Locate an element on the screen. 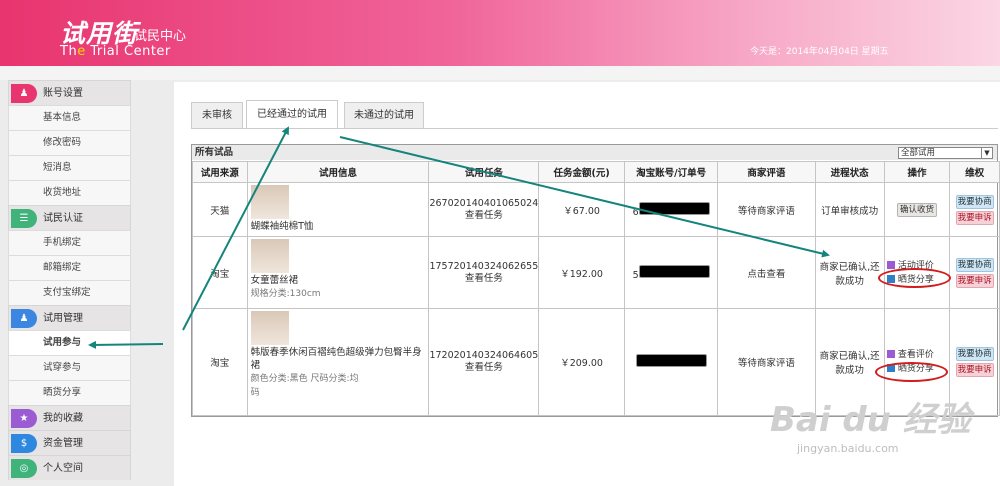 Image resolution: width=1000 pixels, height=486 pixels. sidebar-section-header: ◎ 个人空间 is located at coordinates (69, 467).